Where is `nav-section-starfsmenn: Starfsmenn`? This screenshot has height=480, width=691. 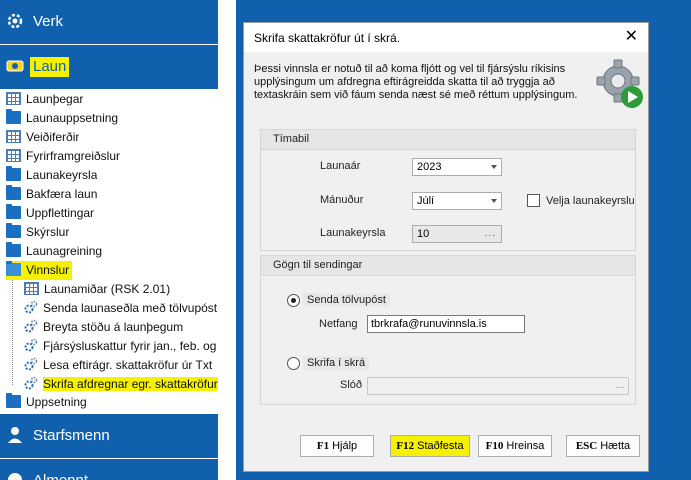 nav-section-starfsmenn: Starfsmenn is located at coordinates (109, 436).